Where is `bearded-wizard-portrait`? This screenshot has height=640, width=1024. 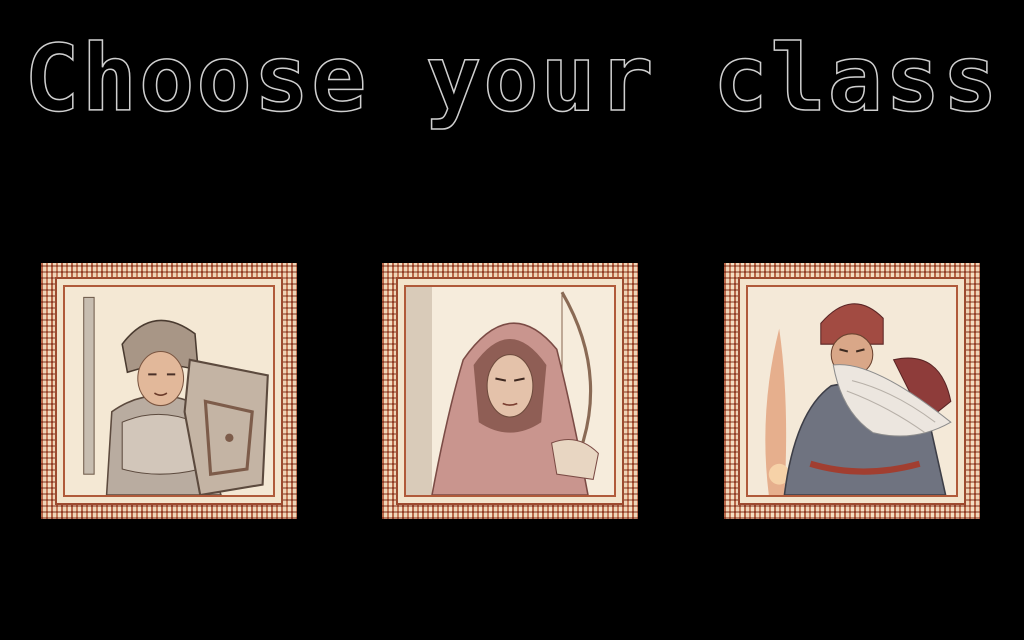
bearded-wizard-portrait is located at coordinates (852, 391).